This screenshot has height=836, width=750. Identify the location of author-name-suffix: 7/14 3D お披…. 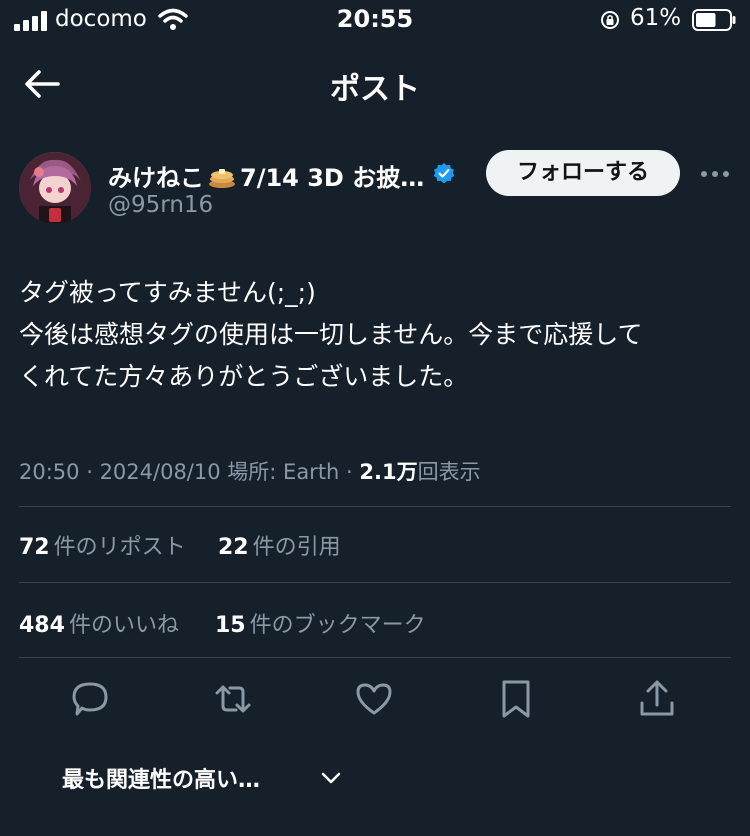
(332, 178).